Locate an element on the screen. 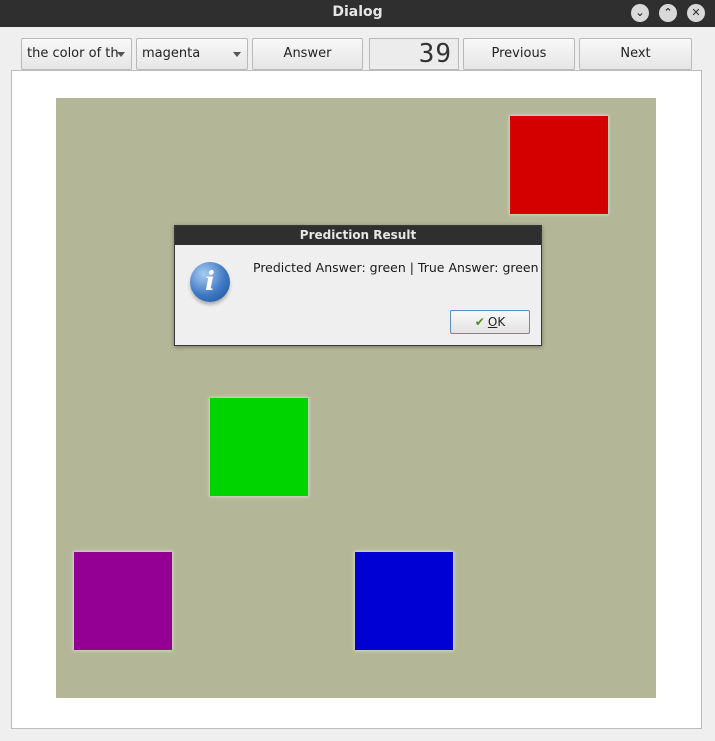  close-button: ✕ is located at coordinates (696, 13).